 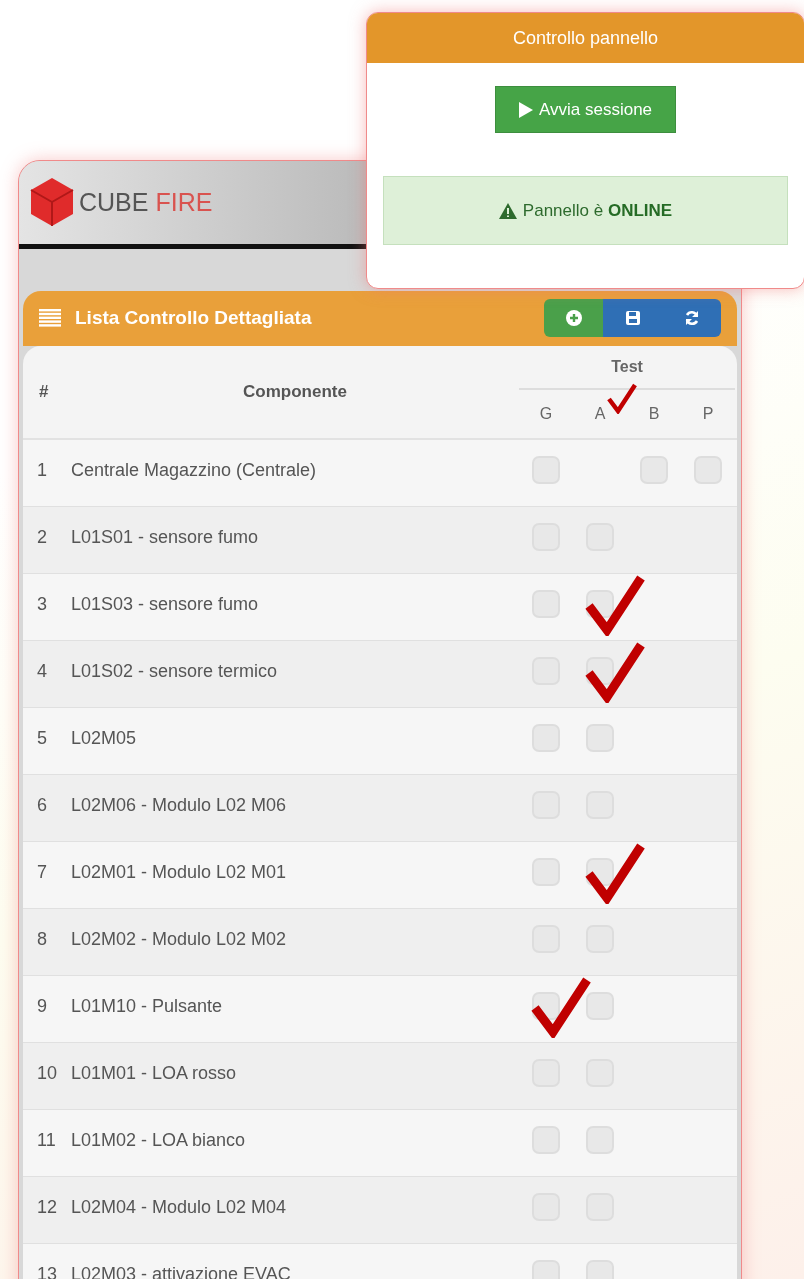 I want to click on refresh-button, so click(x=691, y=318).